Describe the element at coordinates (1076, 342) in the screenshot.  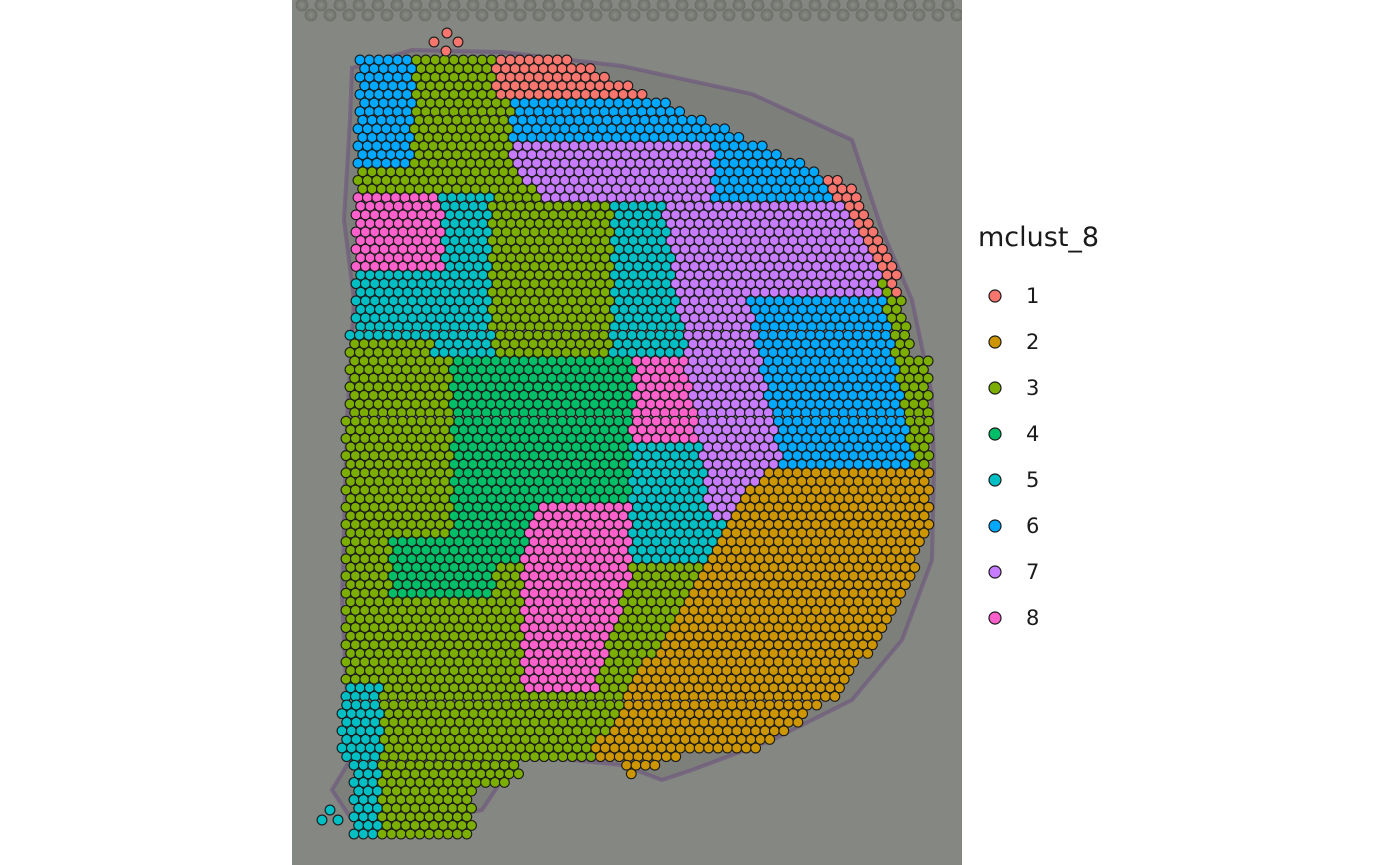
I see `legend-item-2: 2` at that location.